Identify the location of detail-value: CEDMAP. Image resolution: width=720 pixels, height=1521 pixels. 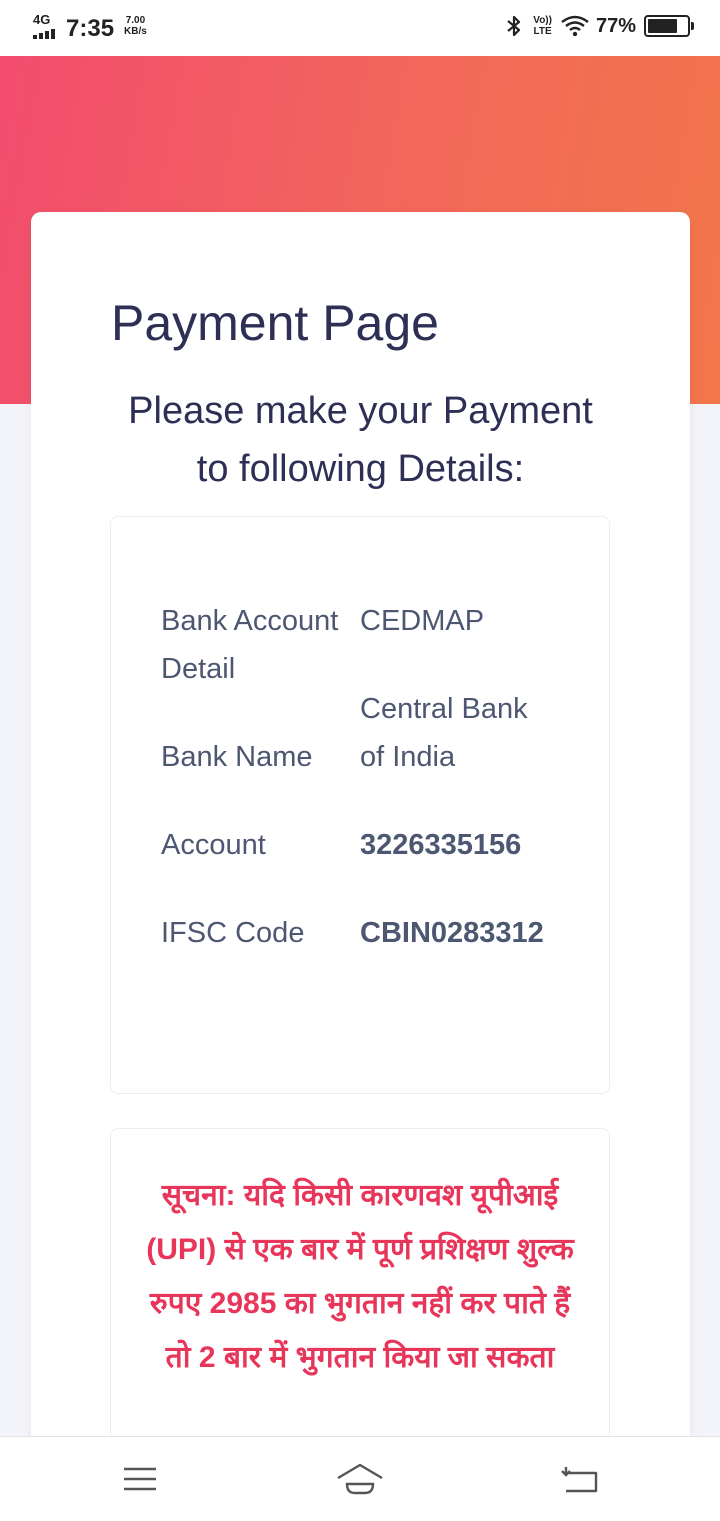
(455, 621).